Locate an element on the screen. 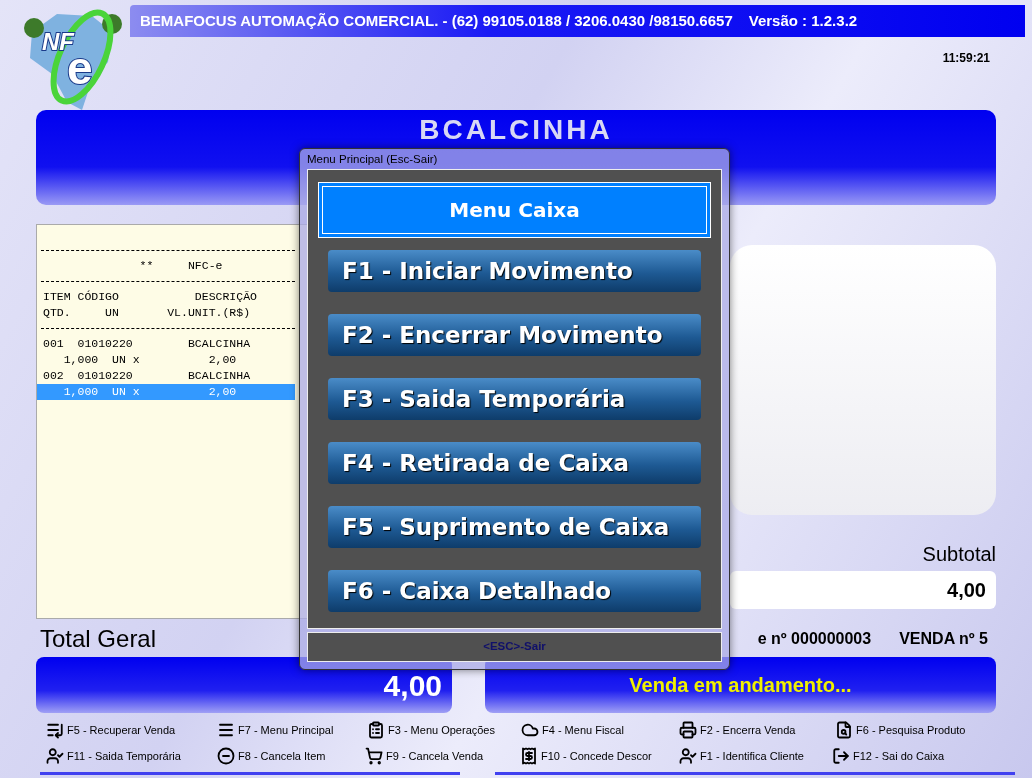 The height and width of the screenshot is (778, 1032). menu-option-button: F6 - Caixa Detalhado is located at coordinates (514, 591).